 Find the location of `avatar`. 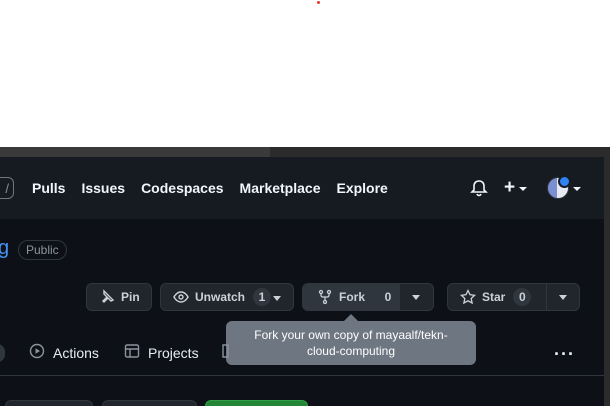

avatar is located at coordinates (559, 187).